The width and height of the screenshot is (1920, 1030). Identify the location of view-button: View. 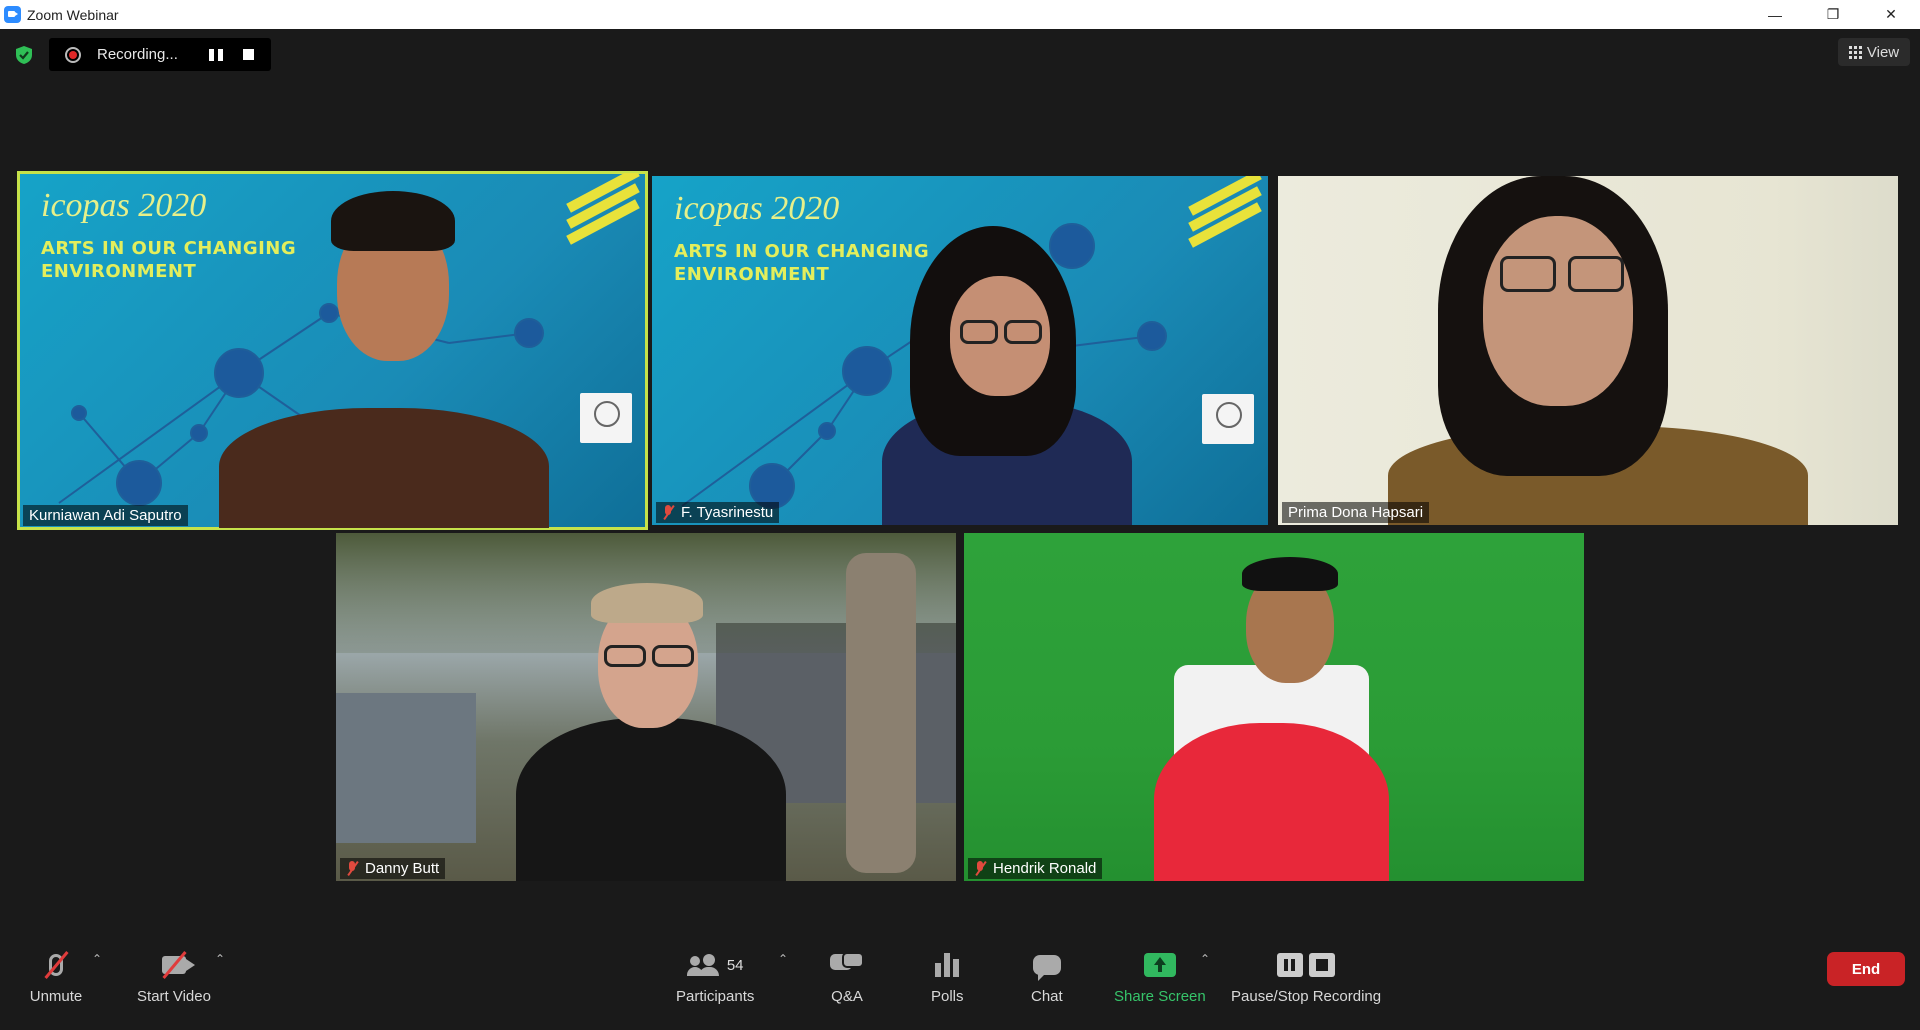
(1874, 52).